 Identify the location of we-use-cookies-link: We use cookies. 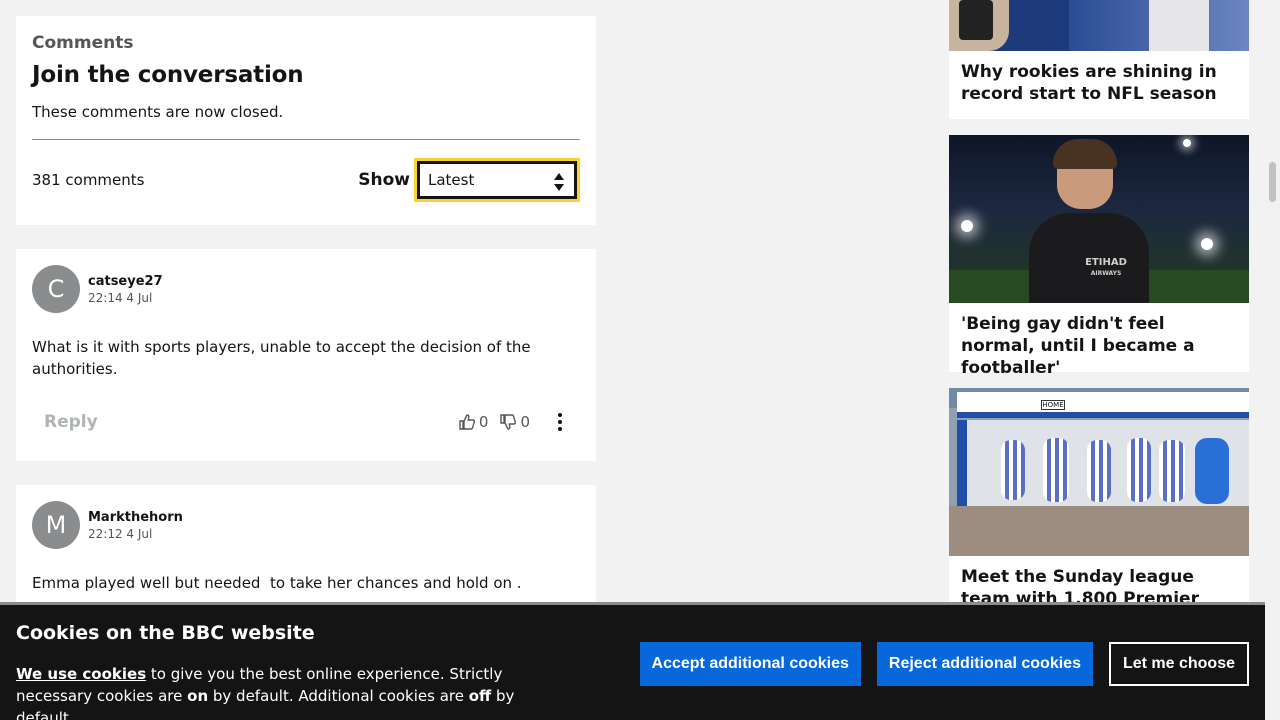
(81, 674).